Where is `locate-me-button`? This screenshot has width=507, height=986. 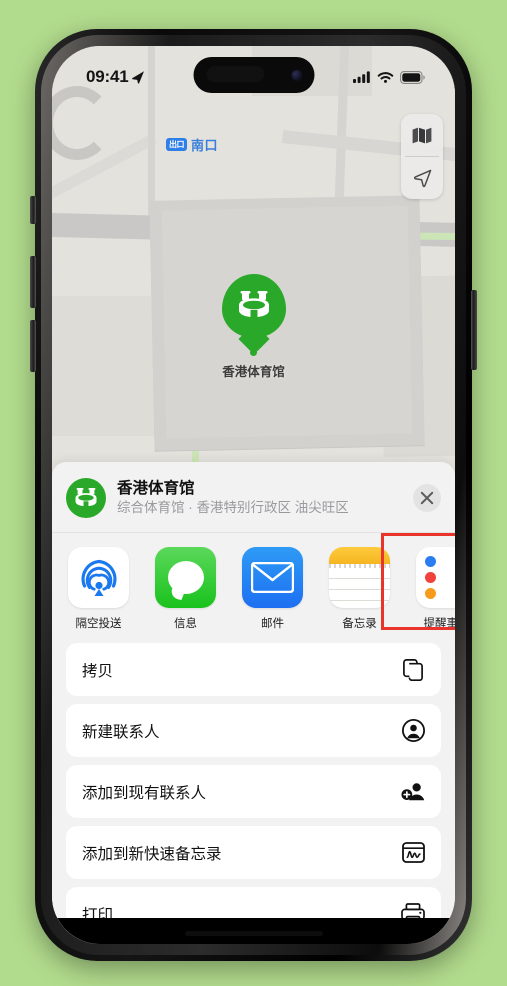
locate-me-button is located at coordinates (422, 178).